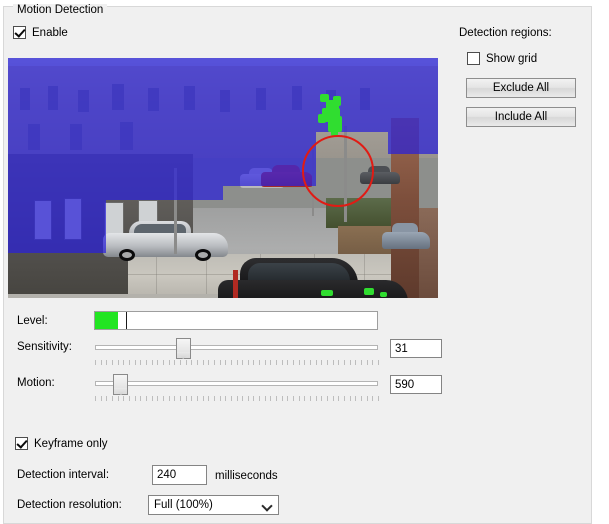  What do you see at coordinates (416, 384) in the screenshot?
I see `motion-value-input: 590` at bounding box center [416, 384].